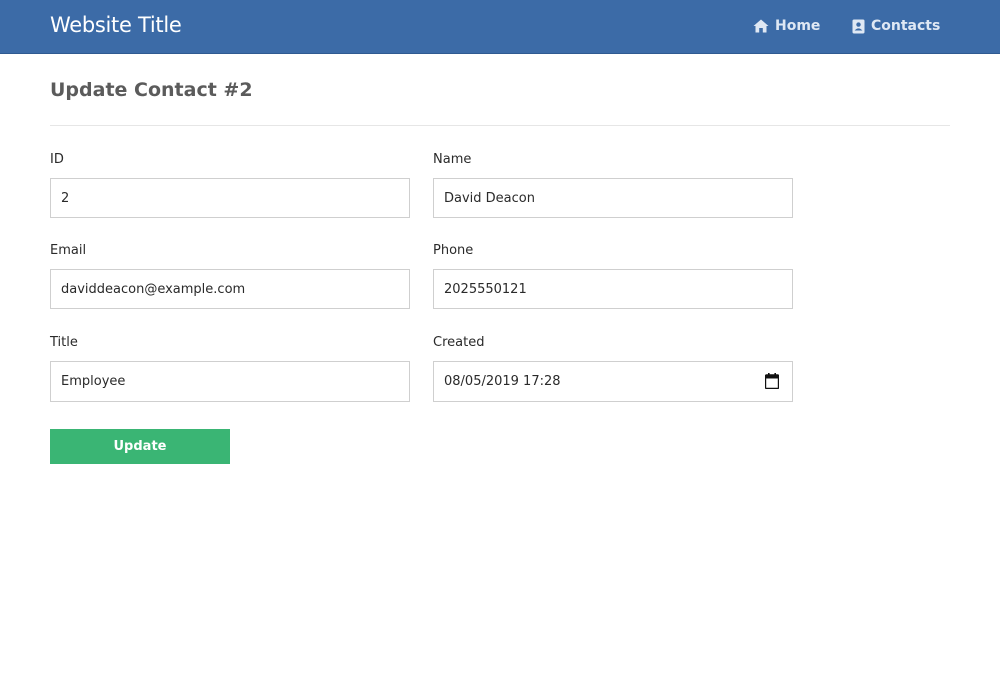 The height and width of the screenshot is (700, 1000). I want to click on page-title: Update Contact #2, so click(151, 90).